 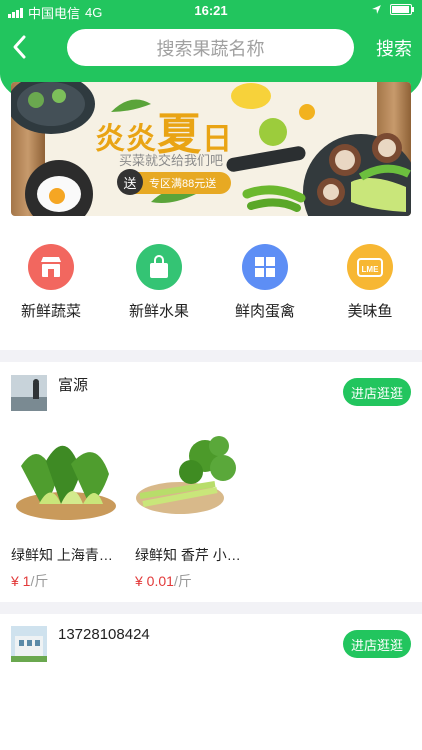 I want to click on search-button: 搜索, so click(x=394, y=48).